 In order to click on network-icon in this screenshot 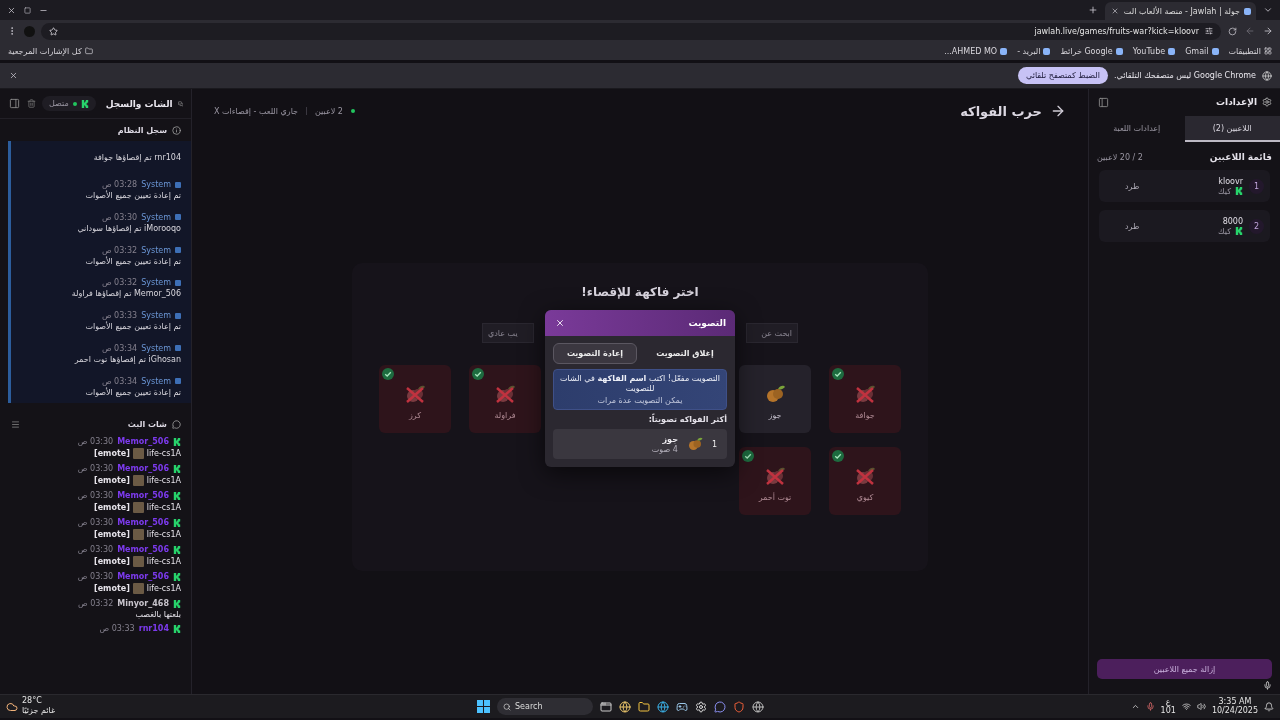, I will do `click(1186, 706)`.